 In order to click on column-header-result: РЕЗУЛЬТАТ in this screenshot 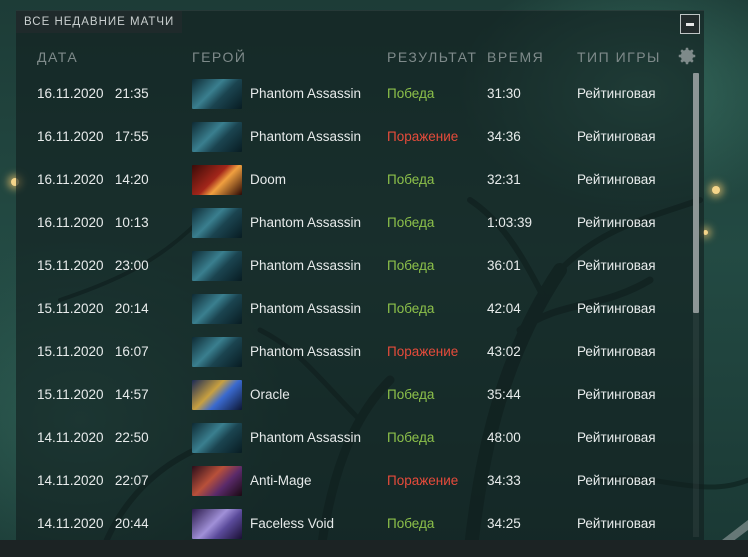, I will do `click(432, 57)`.